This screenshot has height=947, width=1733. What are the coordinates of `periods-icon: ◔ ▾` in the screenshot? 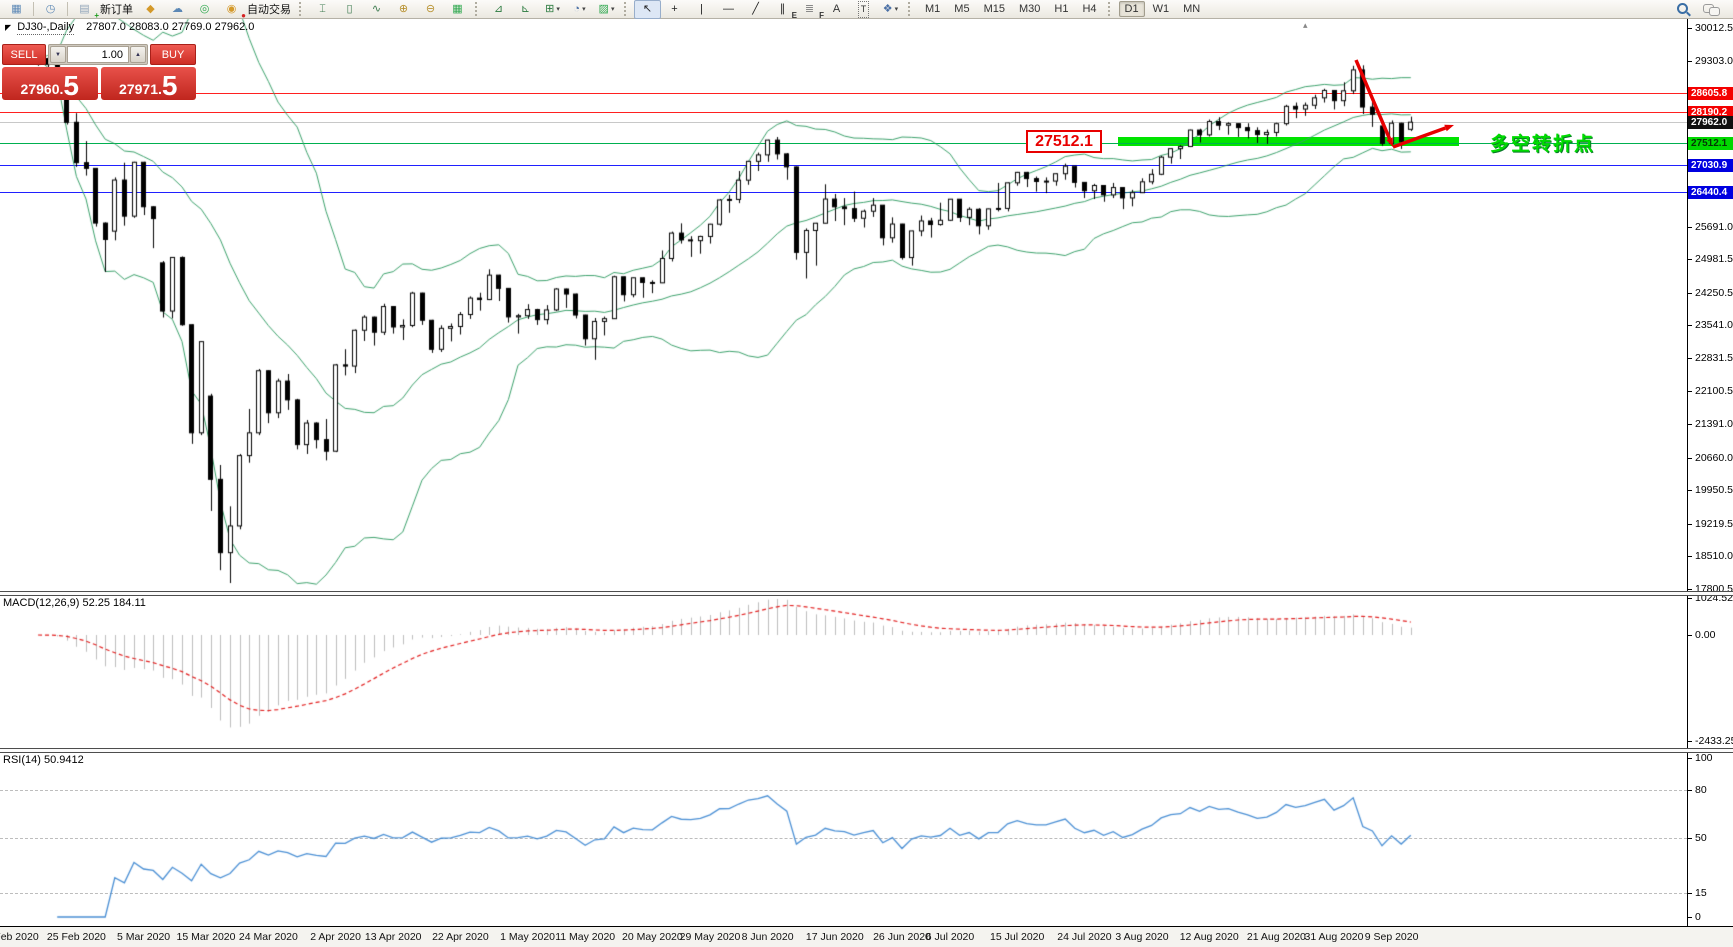 It's located at (579, 9).